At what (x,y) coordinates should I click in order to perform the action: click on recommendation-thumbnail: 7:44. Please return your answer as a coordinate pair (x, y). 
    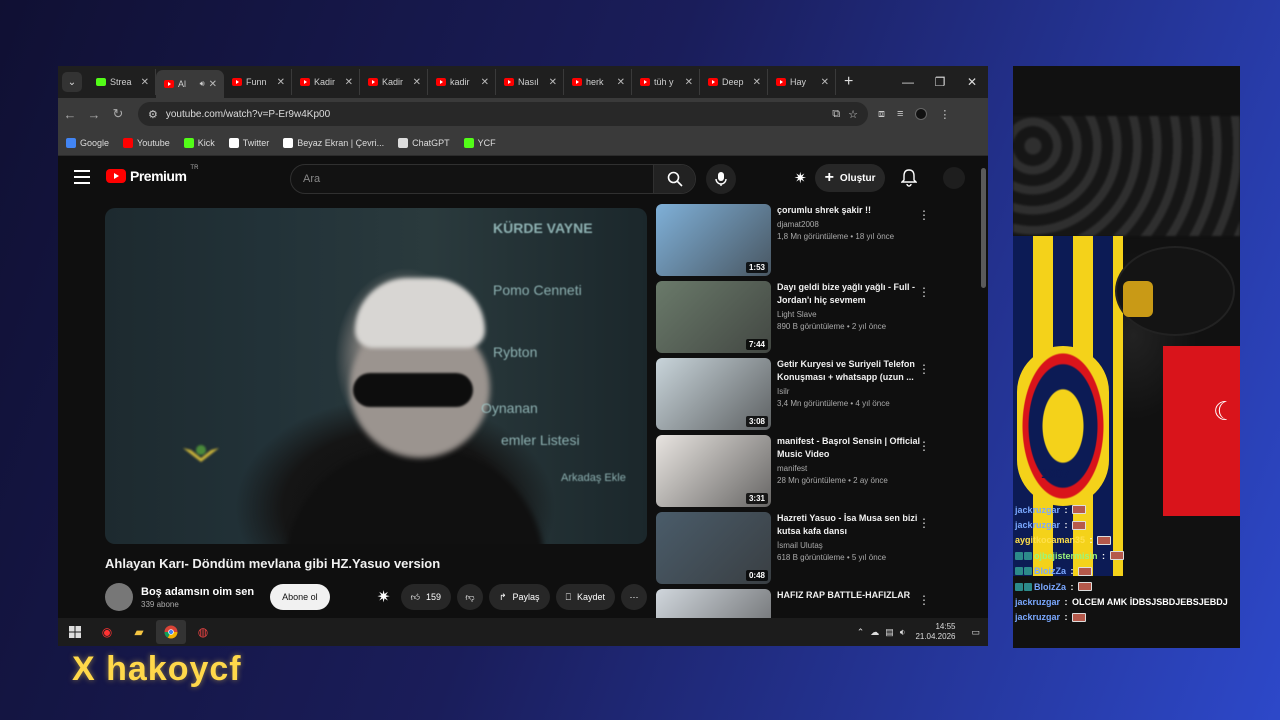
    Looking at the image, I should click on (713, 317).